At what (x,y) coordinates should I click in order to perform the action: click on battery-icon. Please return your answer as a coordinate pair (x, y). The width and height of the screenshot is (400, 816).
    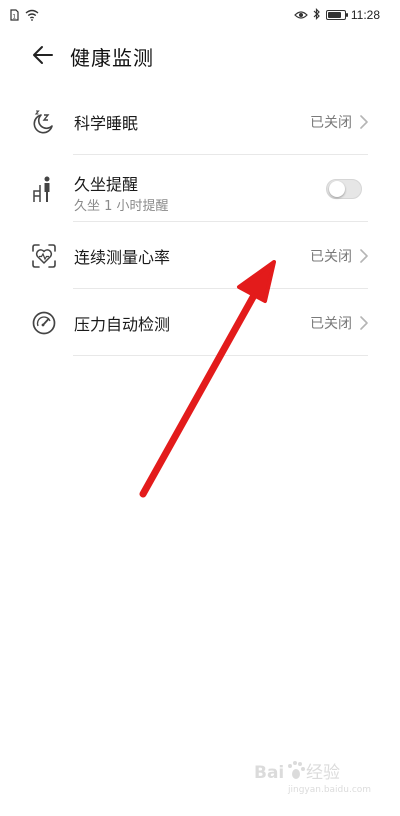
    Looking at the image, I should click on (336, 14).